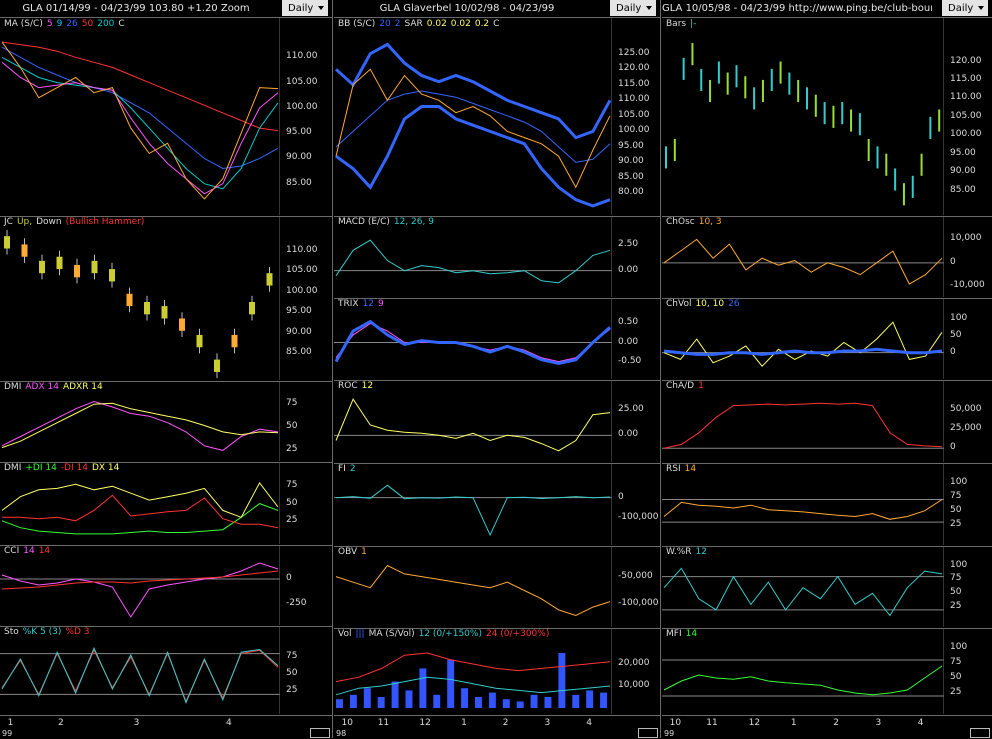 This screenshot has width=992, height=739. What do you see at coordinates (878, 723) in the screenshot?
I see `x-tick-label: 3` at bounding box center [878, 723].